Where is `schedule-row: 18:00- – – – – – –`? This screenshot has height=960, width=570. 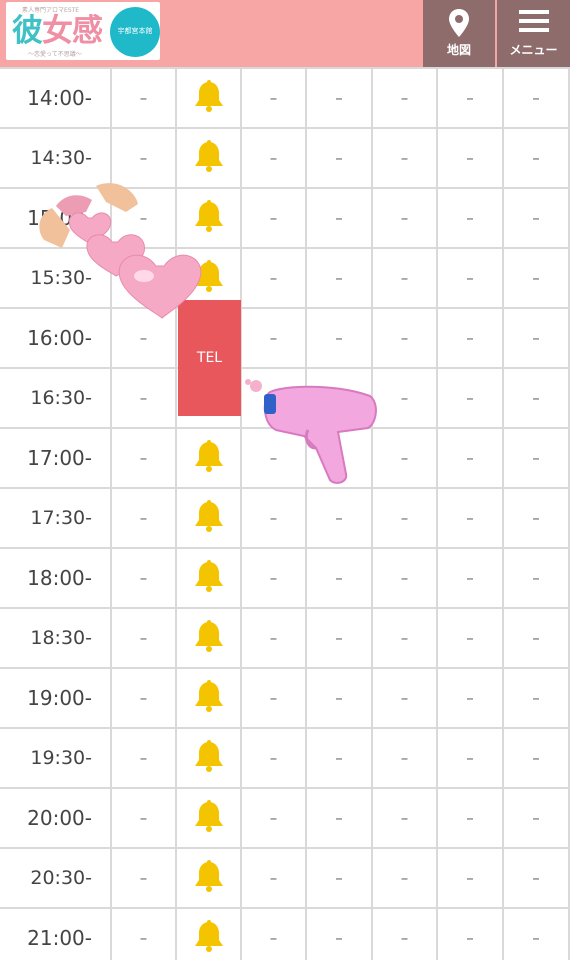
schedule-row: 18:00- – – – – – – is located at coordinates (285, 579).